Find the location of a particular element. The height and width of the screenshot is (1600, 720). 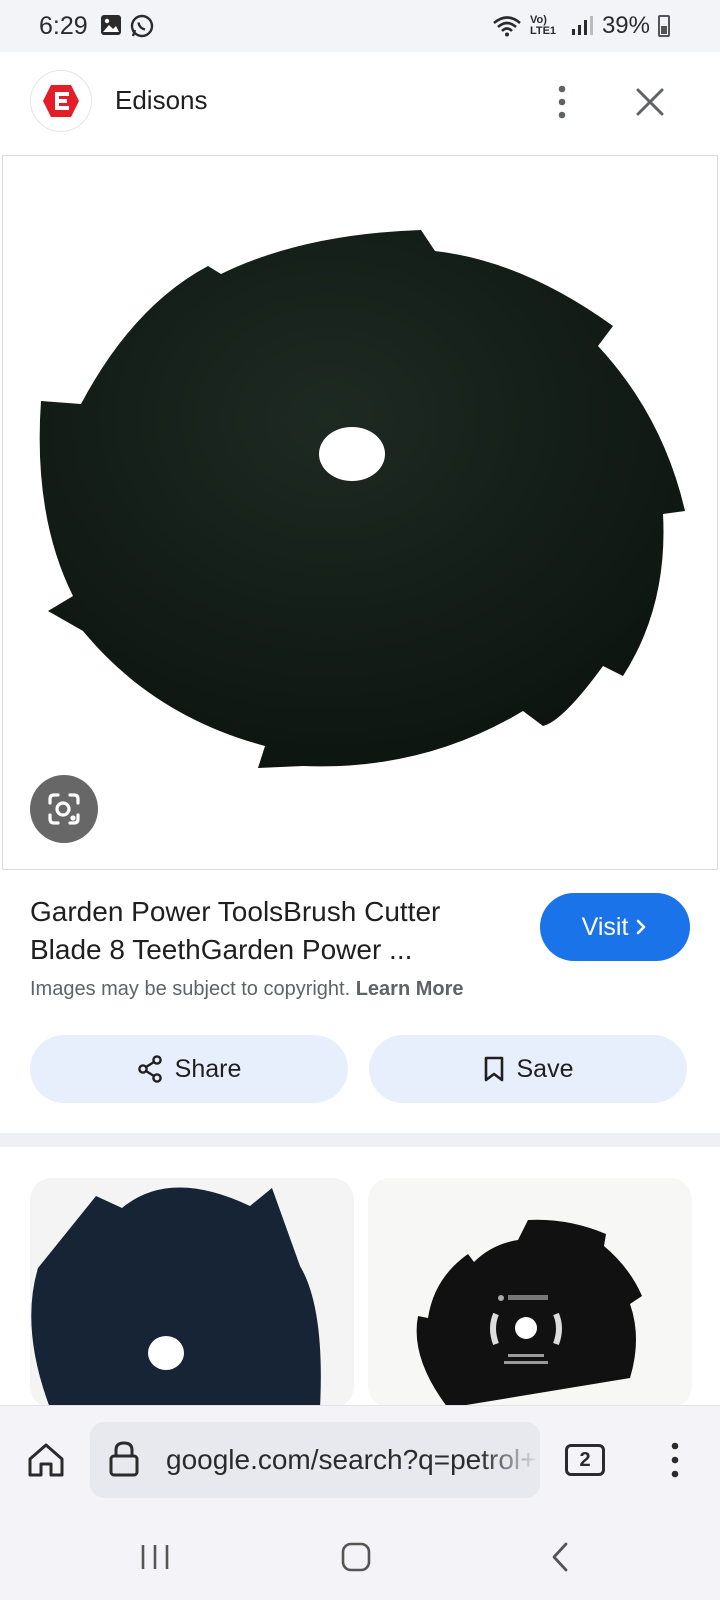

chevron-right-icon is located at coordinates (641, 927).